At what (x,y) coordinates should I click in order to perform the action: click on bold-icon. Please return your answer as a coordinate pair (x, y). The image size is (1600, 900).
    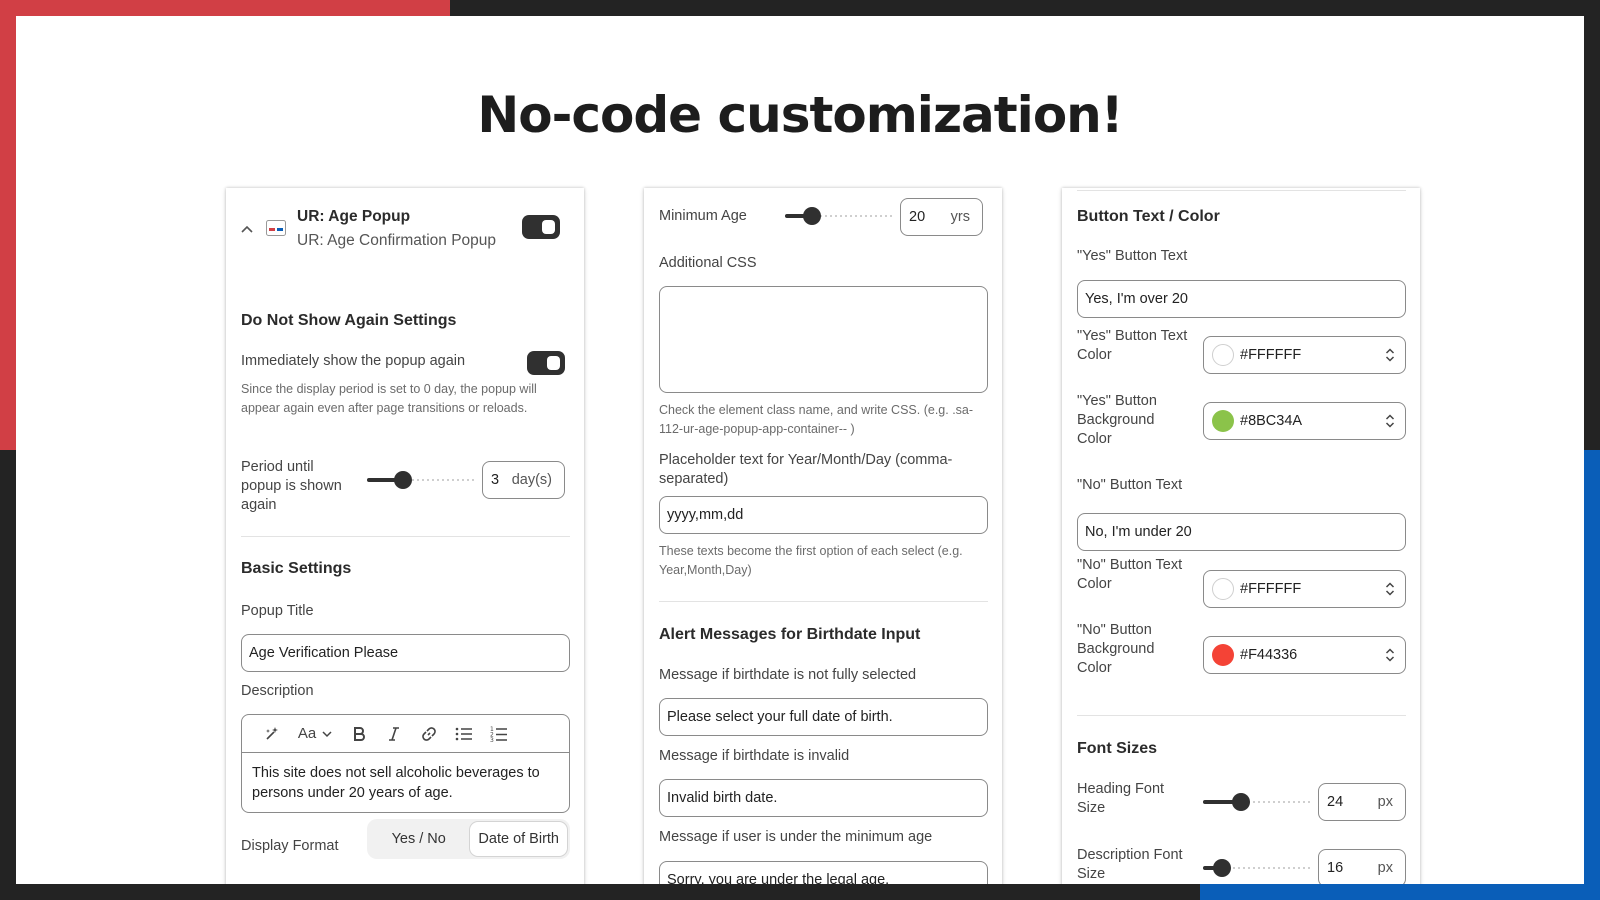
    Looking at the image, I should click on (358, 734).